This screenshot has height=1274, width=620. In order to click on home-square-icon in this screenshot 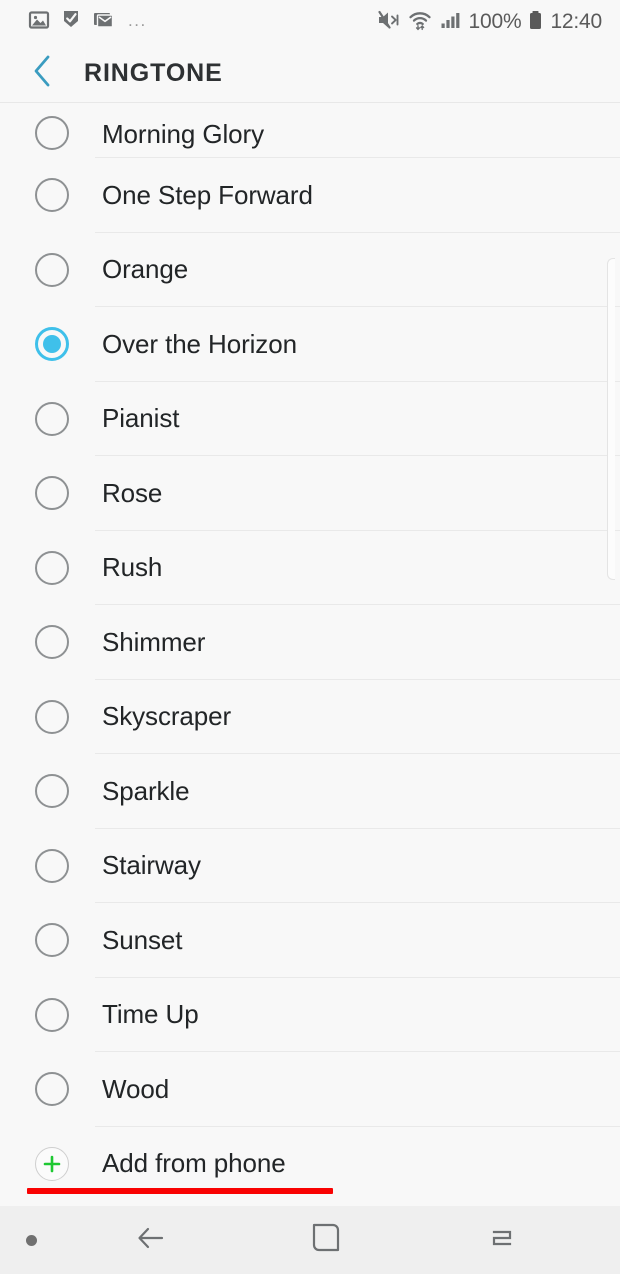, I will do `click(326, 1240)`.